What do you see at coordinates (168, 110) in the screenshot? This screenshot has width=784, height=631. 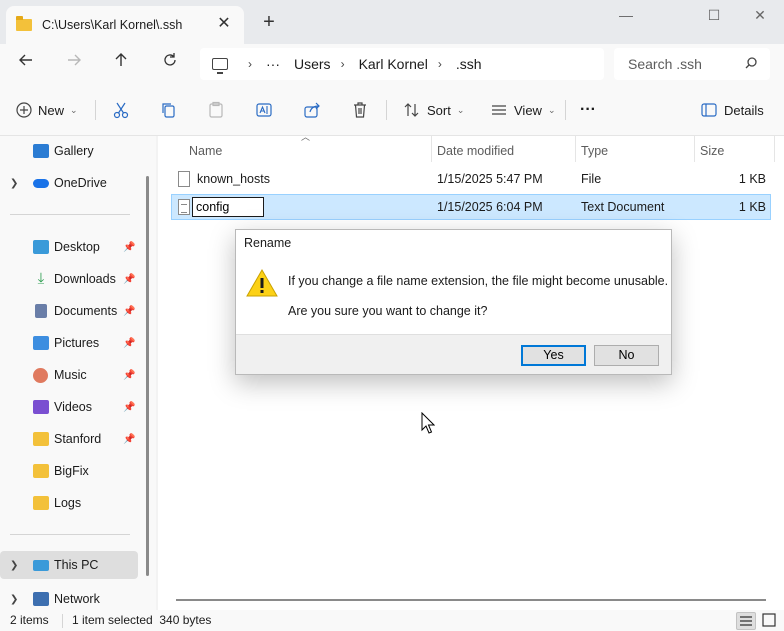 I see `copy-icon` at bounding box center [168, 110].